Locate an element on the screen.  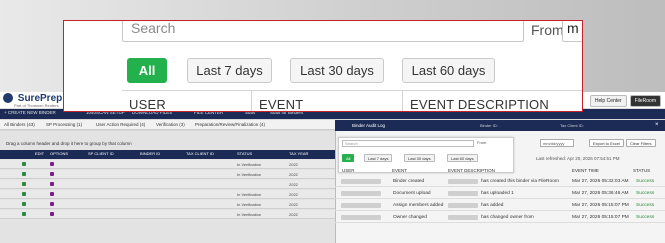
clear-filters-button: Clear Filters is located at coordinates (641, 143).